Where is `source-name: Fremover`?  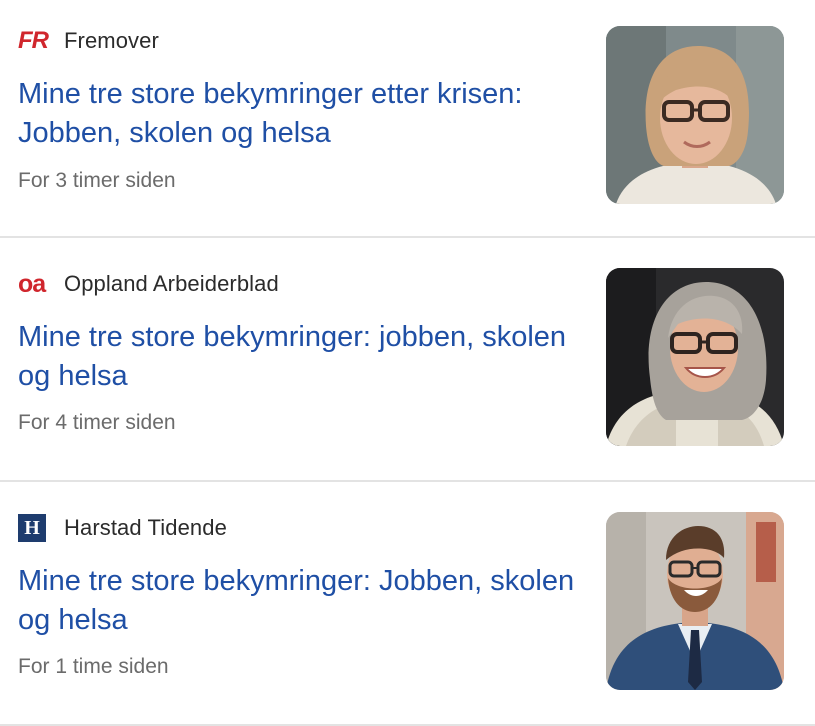
source-name: Fremover is located at coordinates (111, 41).